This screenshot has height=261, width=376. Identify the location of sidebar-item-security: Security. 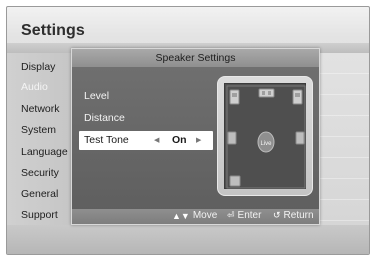
(40, 173).